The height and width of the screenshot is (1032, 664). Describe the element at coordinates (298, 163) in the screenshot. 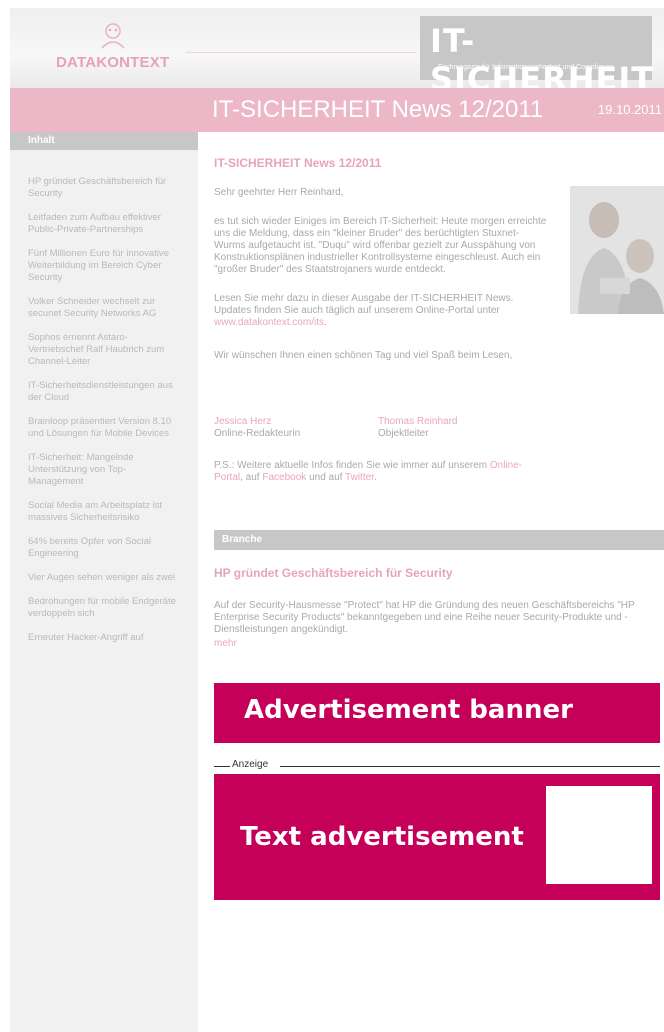

I see `intro-title: IT-SICHERHEIT News 12/2011` at that location.